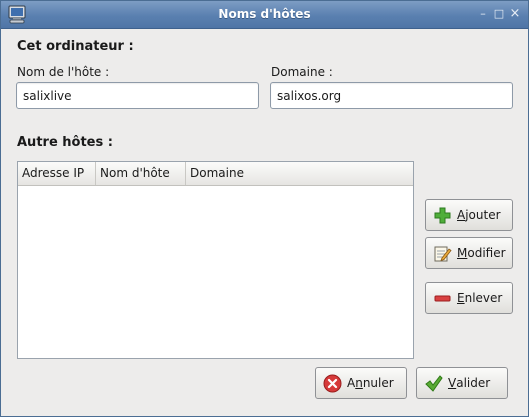 This screenshot has height=417, width=529. What do you see at coordinates (351, 383) in the screenshot?
I see `cancel-label-pre: A` at bounding box center [351, 383].